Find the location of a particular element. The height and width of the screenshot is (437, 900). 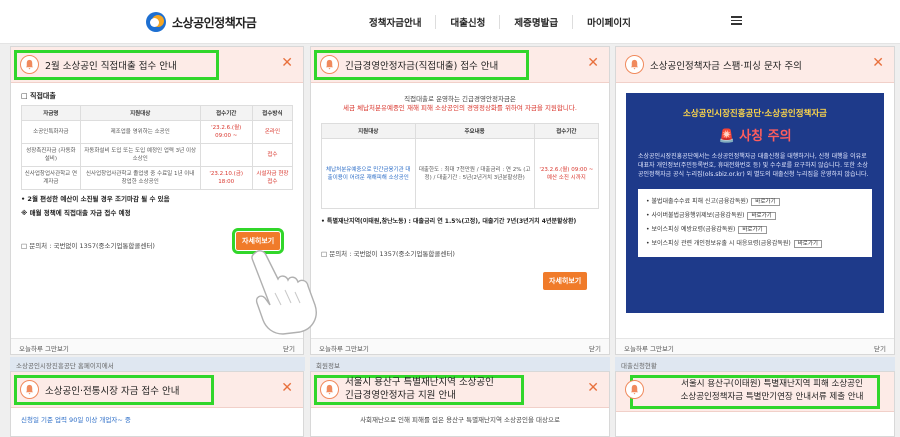

nav-mypage: 마이페이지 is located at coordinates (609, 22).